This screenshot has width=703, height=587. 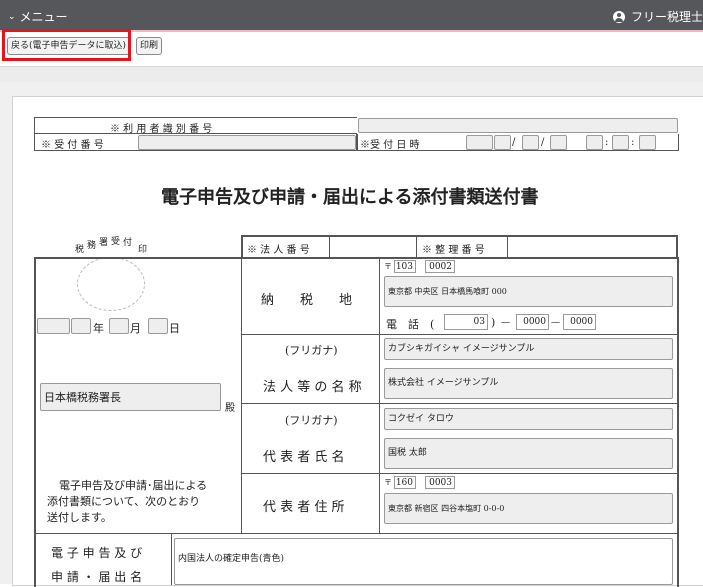 What do you see at coordinates (440, 482) in the screenshot?
I see `rep-zip2-field: 0003` at bounding box center [440, 482].